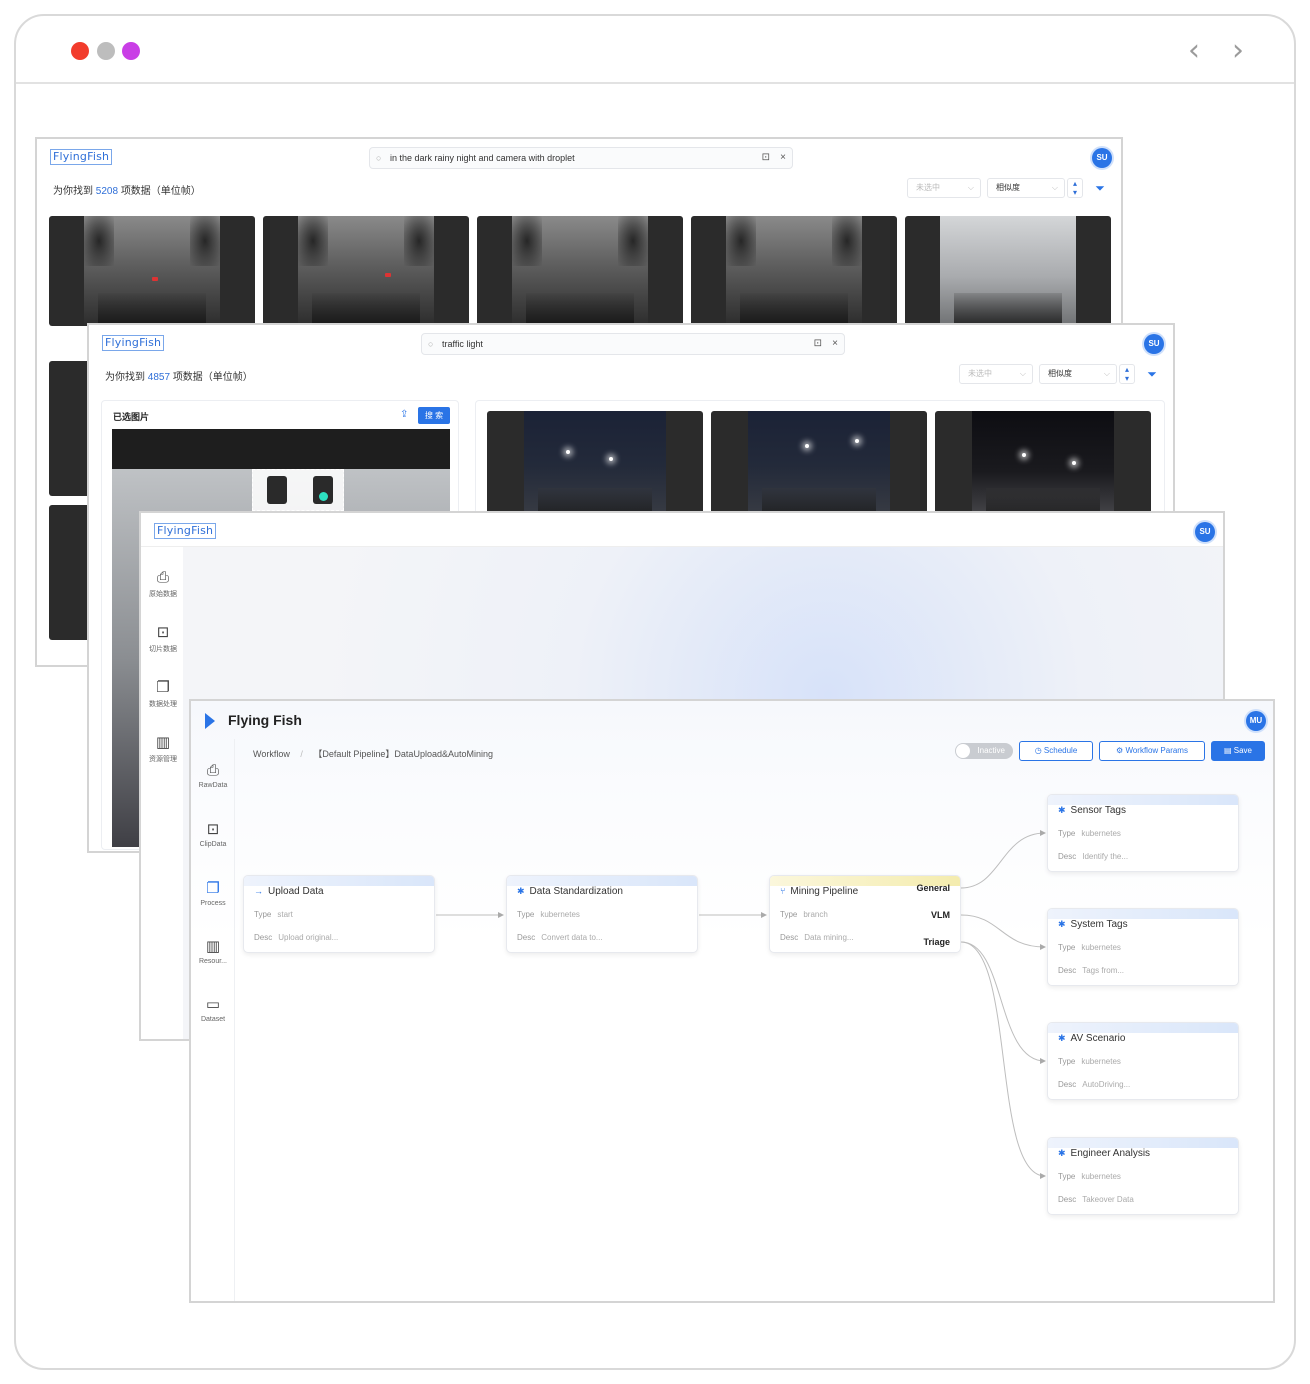 Image resolution: width=1310 pixels, height=1384 pixels. What do you see at coordinates (265, 720) in the screenshot?
I see `flying-fish-logo: Flying Fish` at bounding box center [265, 720].